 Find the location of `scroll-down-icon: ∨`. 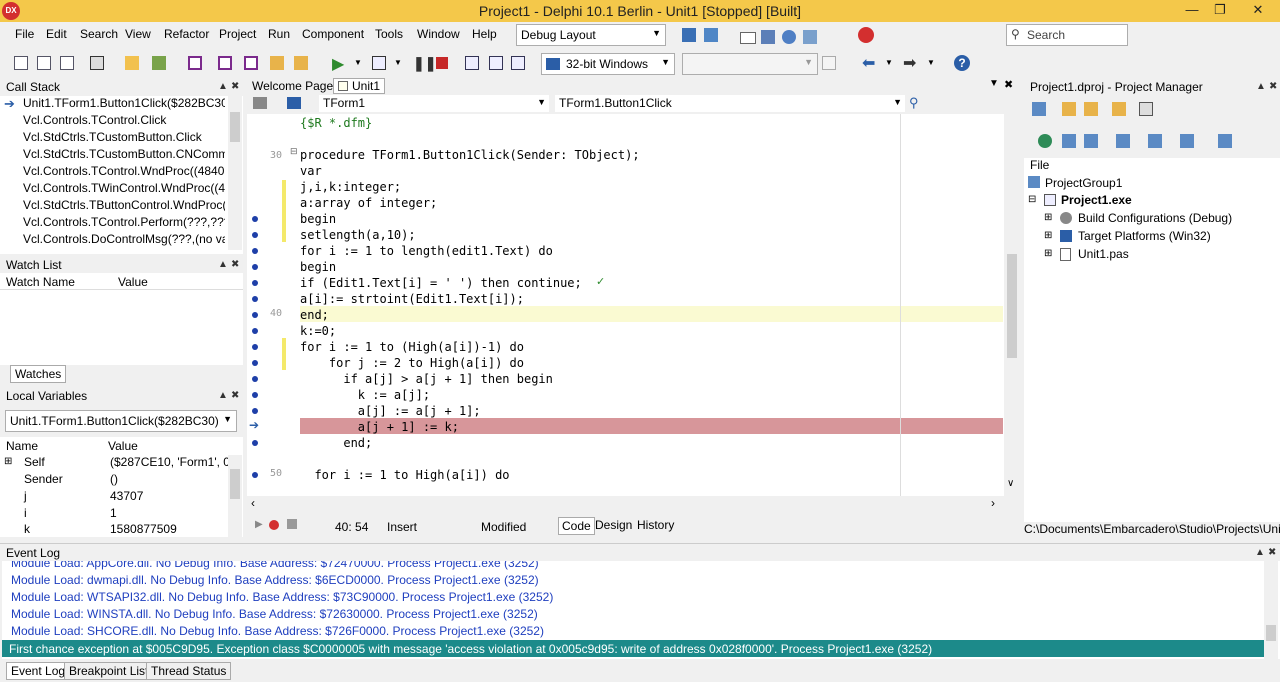

scroll-down-icon: ∨ is located at coordinates (1010, 483).